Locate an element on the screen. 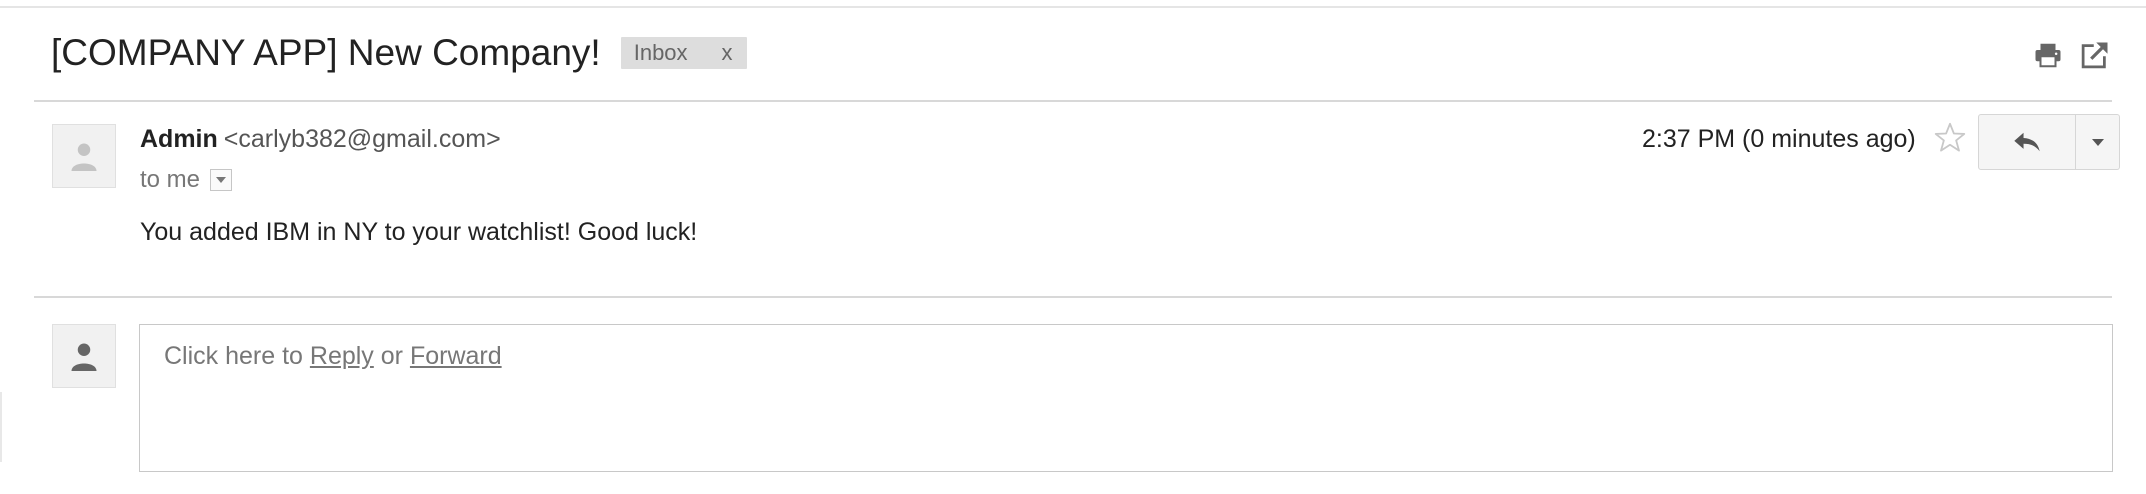 The image size is (2146, 494). recipient-text: to me is located at coordinates (170, 179).